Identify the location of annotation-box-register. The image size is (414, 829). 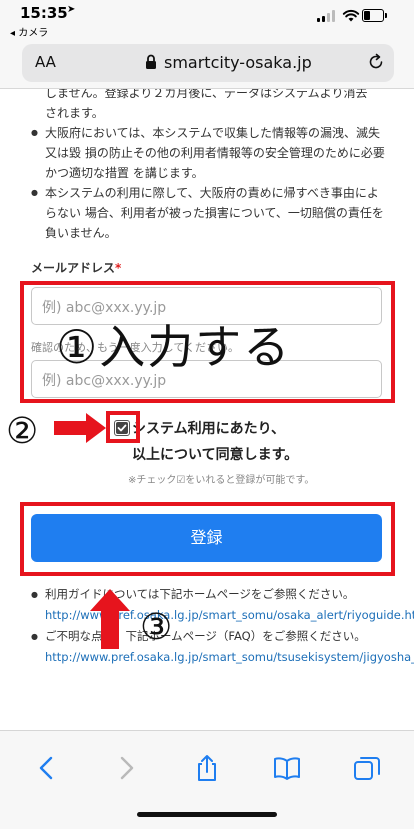
(207, 539).